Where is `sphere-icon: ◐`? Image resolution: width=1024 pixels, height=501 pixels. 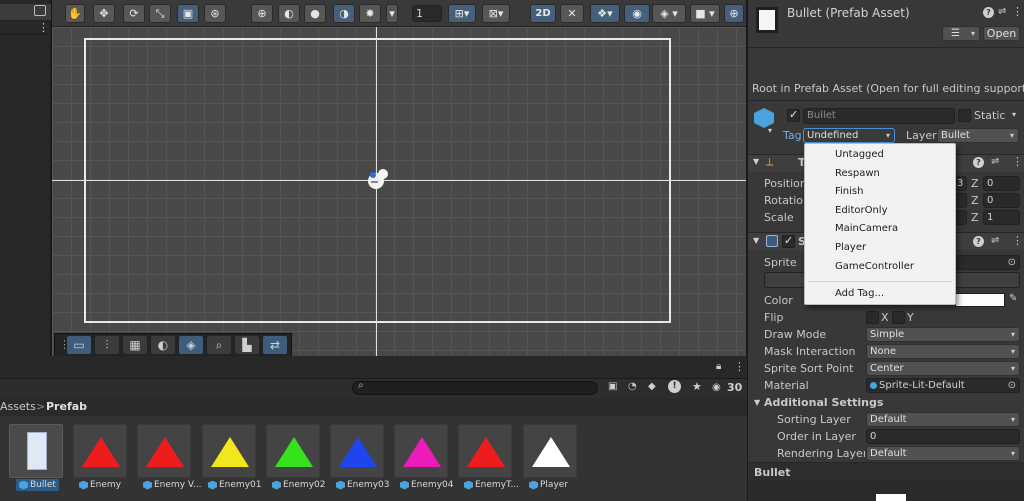
sphere-icon: ◐ is located at coordinates (163, 345).